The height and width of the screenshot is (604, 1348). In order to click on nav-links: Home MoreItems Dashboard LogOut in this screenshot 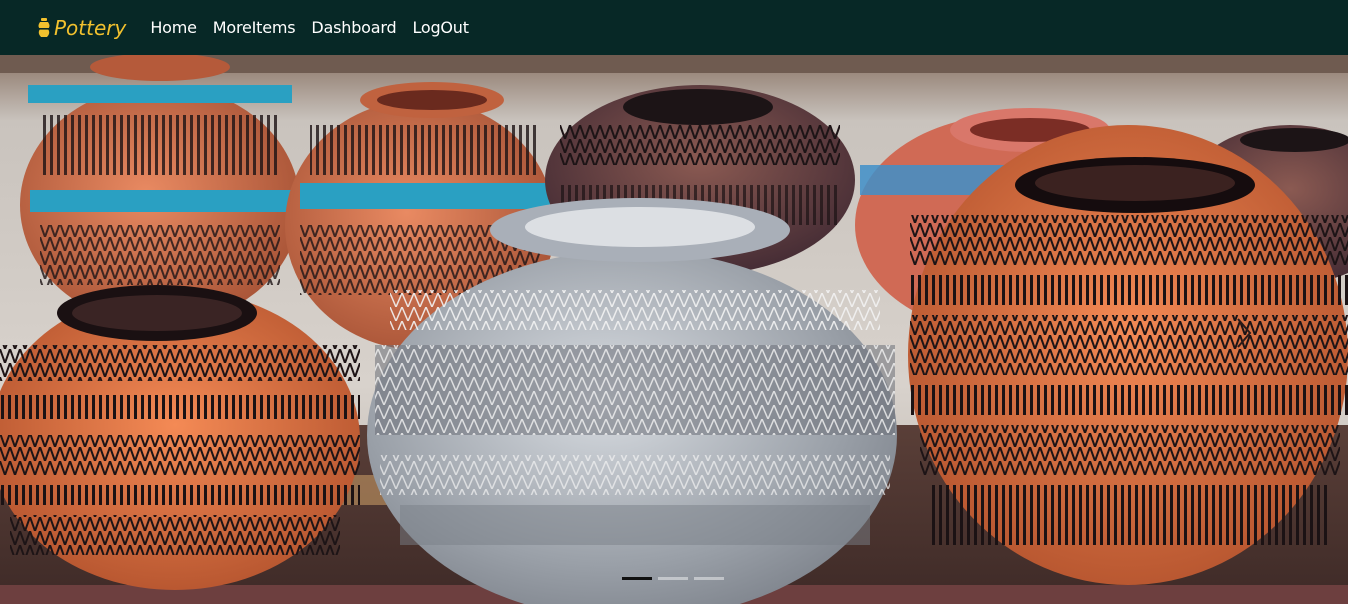, I will do `click(317, 27)`.